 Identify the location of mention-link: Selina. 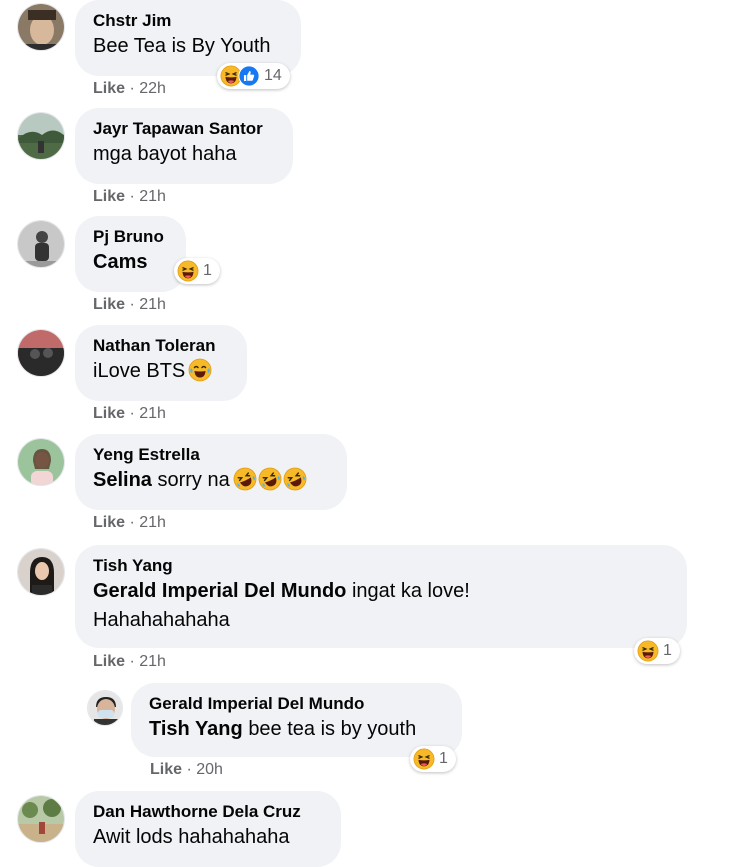
(122, 480).